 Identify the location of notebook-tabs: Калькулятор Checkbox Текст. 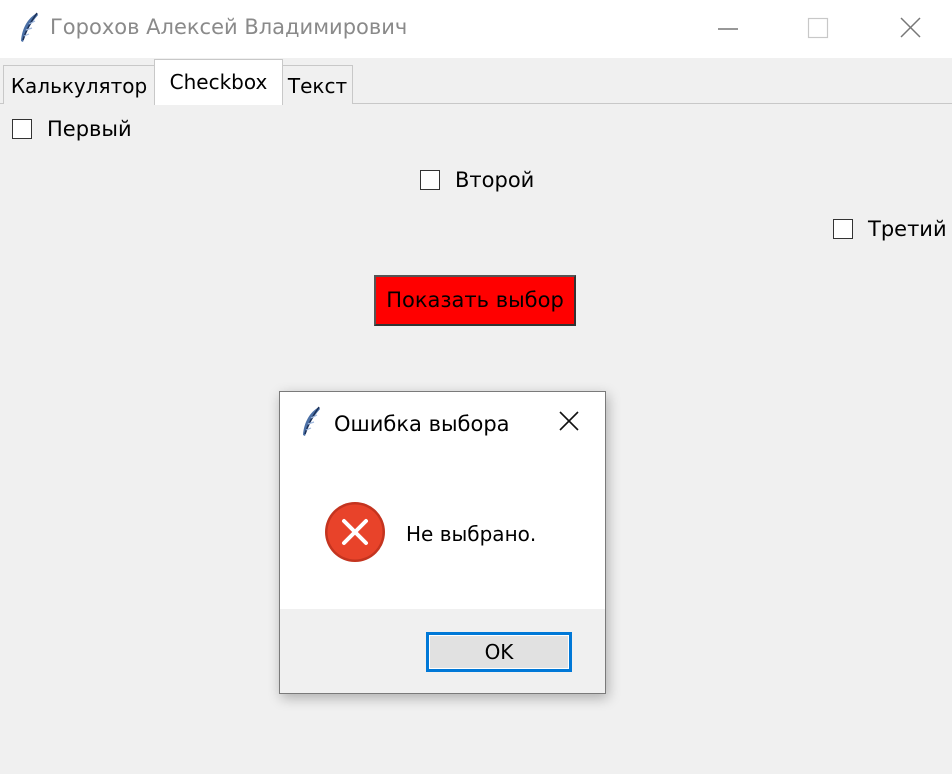
(476, 81).